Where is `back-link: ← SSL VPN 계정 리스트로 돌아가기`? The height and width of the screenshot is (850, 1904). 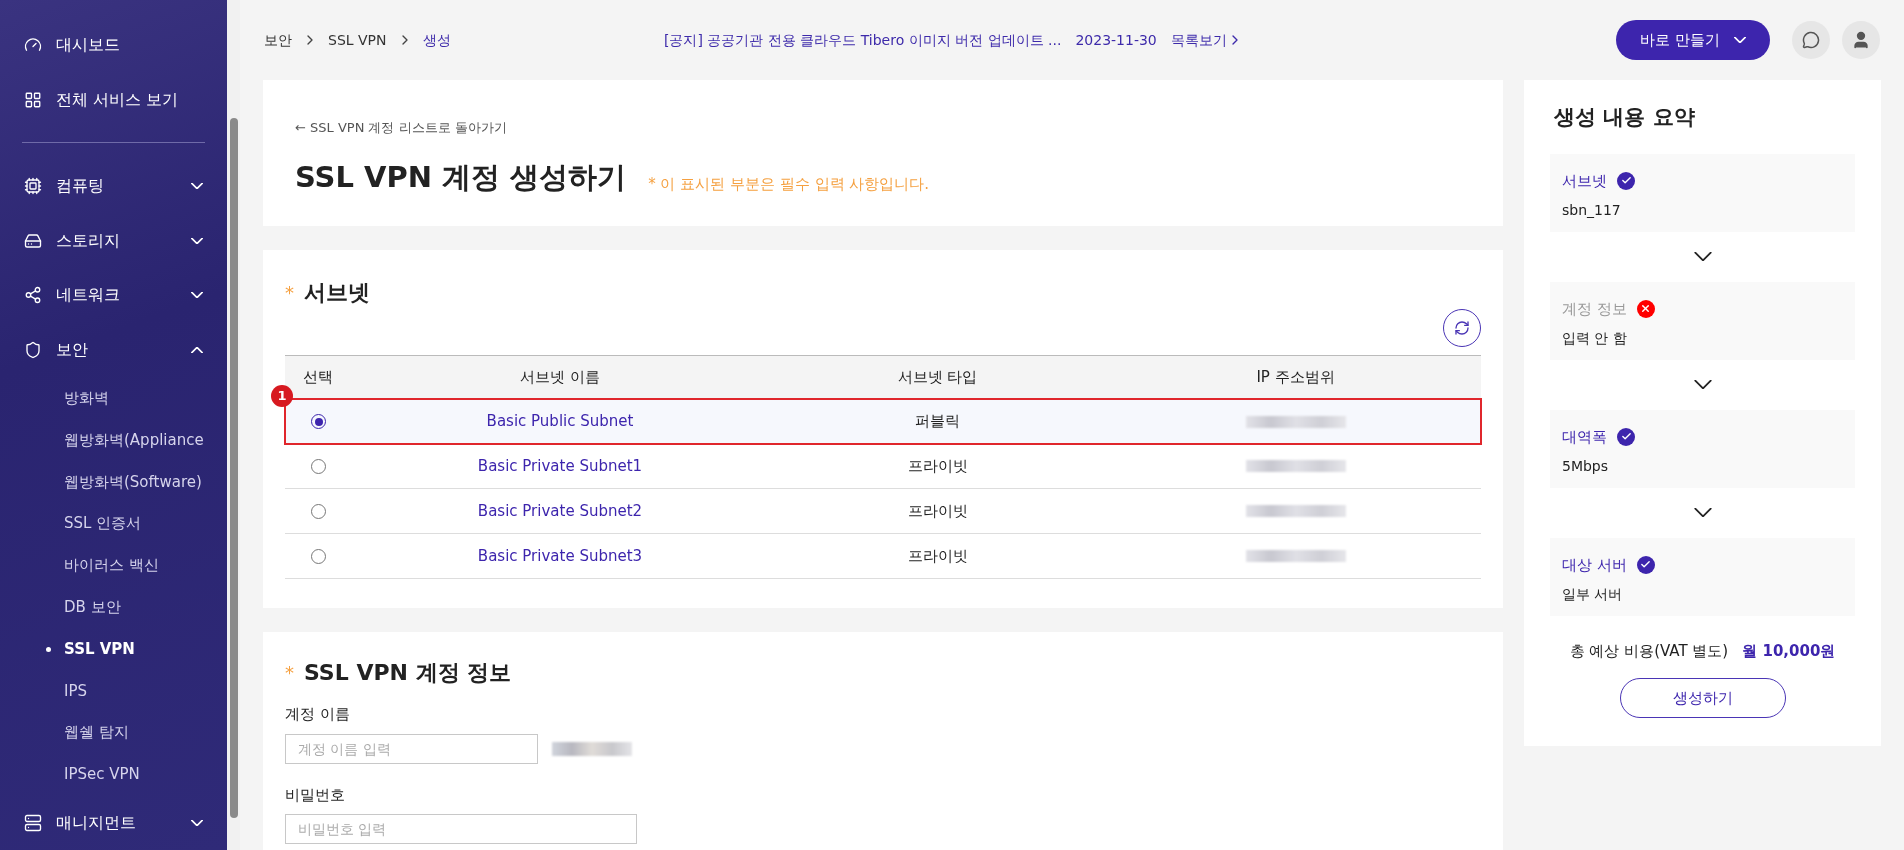 back-link: ← SSL VPN 계정 리스트로 돌아가기 is located at coordinates (883, 128).